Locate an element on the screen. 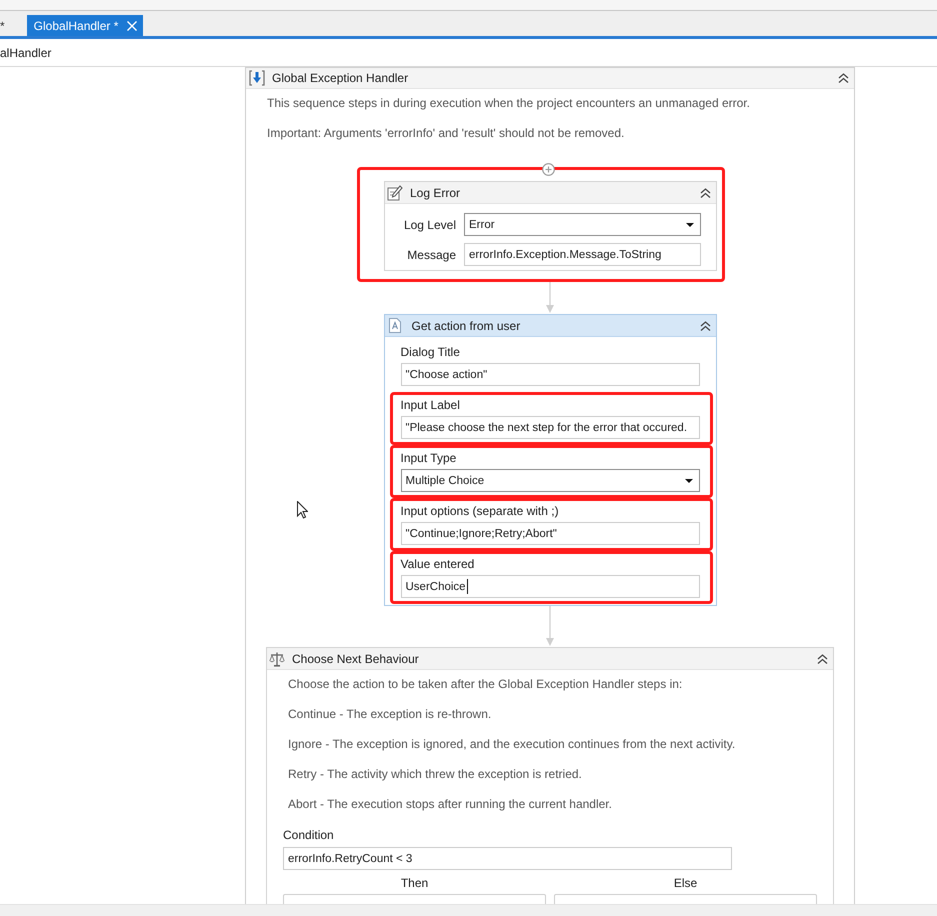 The image size is (937, 916). breadcrumb: alHandler is located at coordinates (26, 53).